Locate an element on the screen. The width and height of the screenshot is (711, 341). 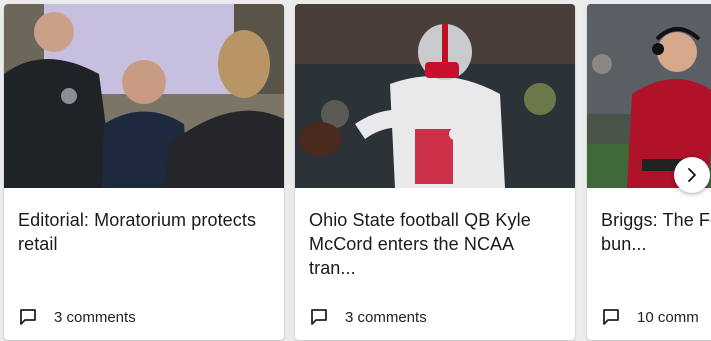
comment-count: 10 comm is located at coordinates (650, 317).